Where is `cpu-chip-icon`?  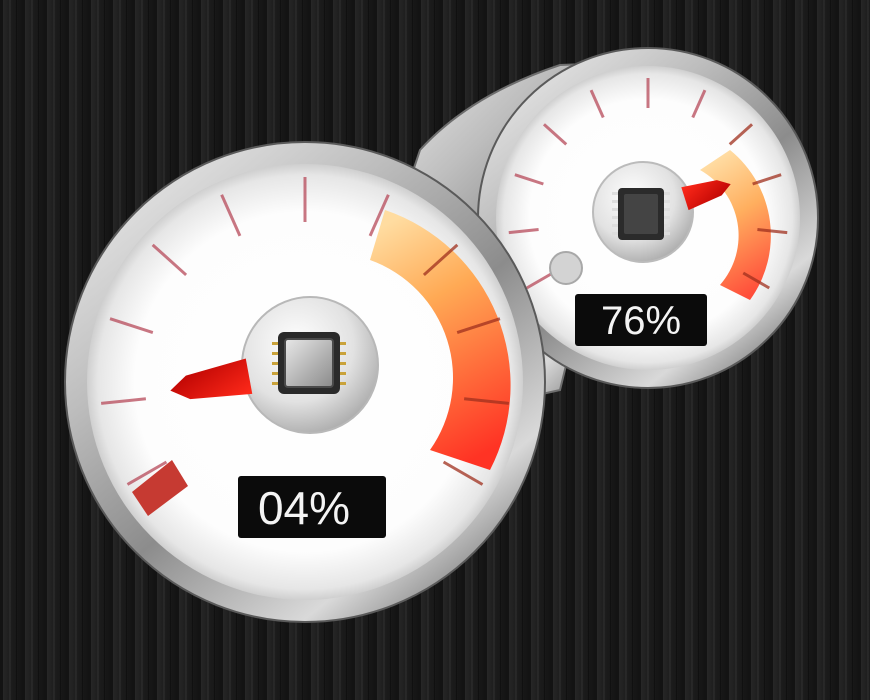 cpu-chip-icon is located at coordinates (309, 363).